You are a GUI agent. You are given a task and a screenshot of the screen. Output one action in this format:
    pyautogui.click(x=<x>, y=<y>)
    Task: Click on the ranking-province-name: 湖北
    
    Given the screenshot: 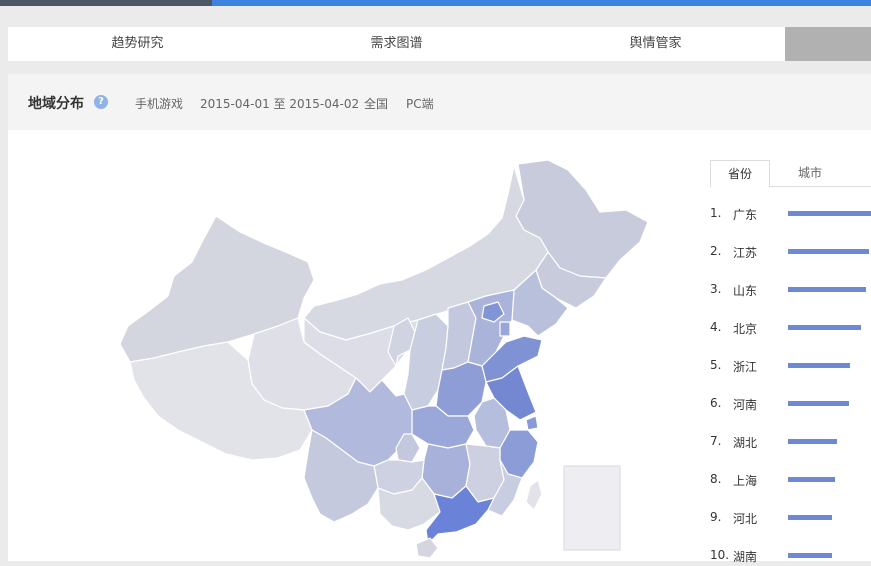 What is the action you would take?
    pyautogui.click(x=745, y=443)
    